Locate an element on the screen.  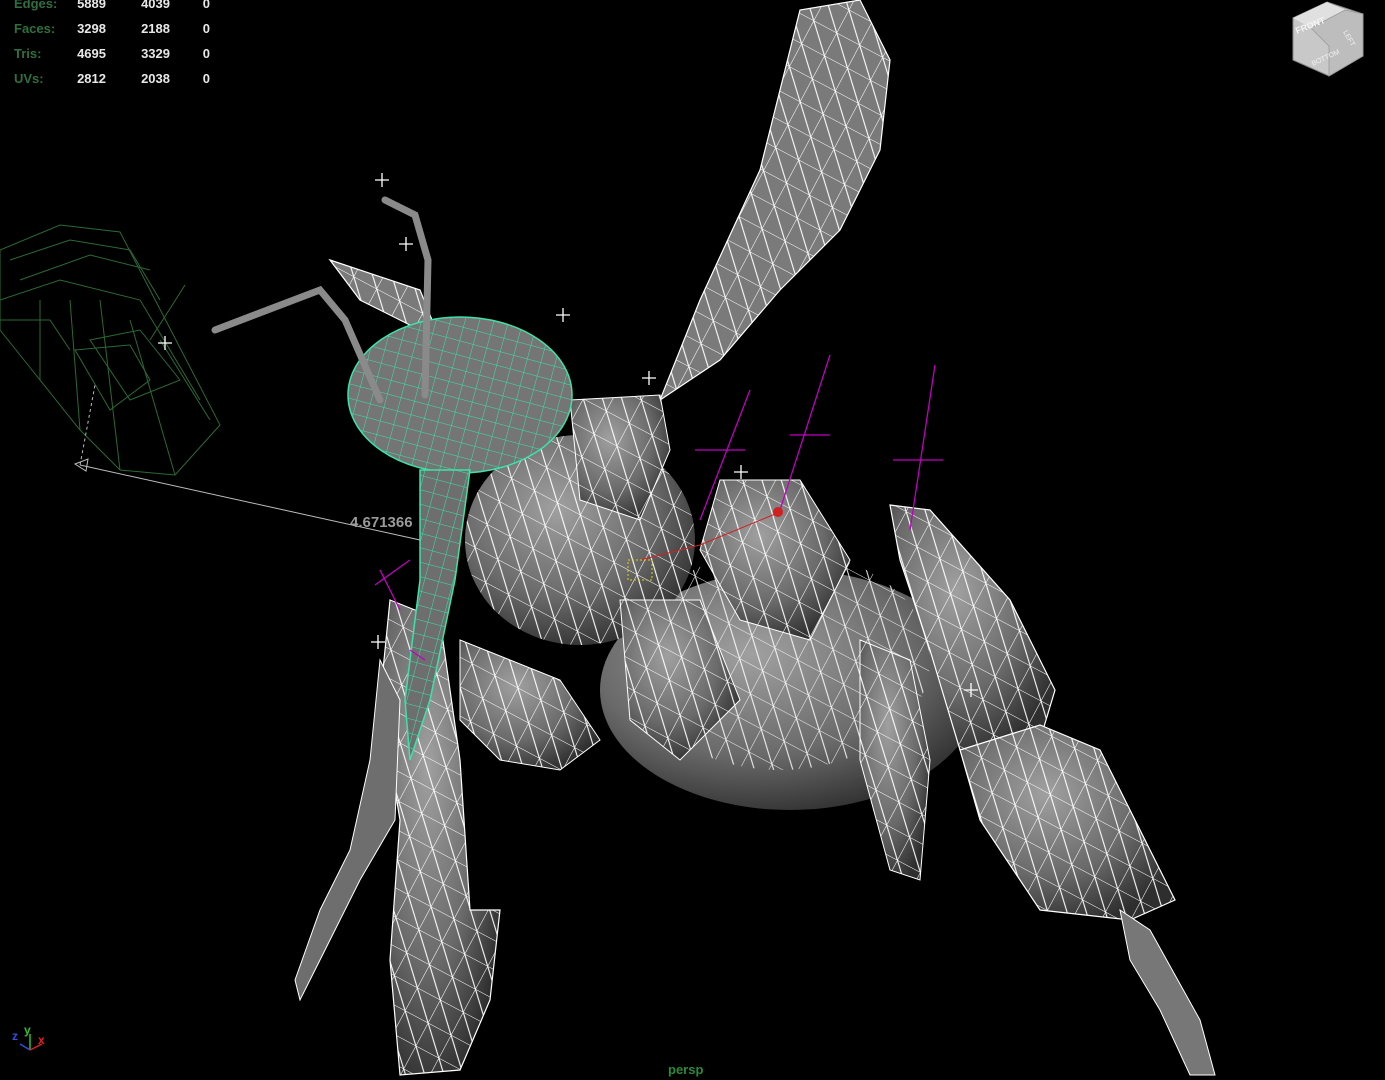
camera-name-label: persp is located at coordinates (686, 1069).